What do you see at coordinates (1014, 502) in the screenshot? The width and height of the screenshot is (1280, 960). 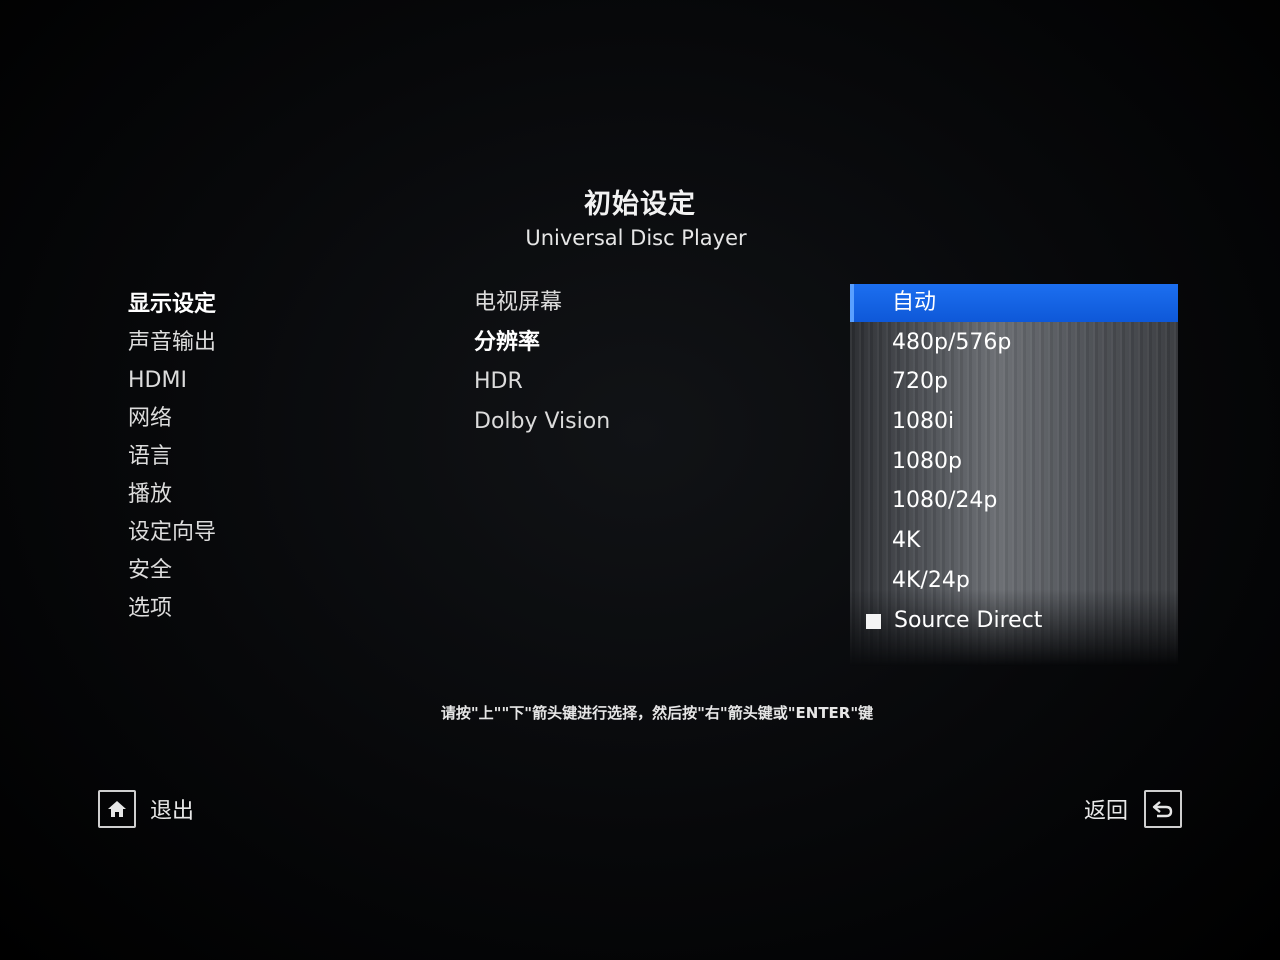 I see `resolution-option-1080-24p: 1080/24p` at bounding box center [1014, 502].